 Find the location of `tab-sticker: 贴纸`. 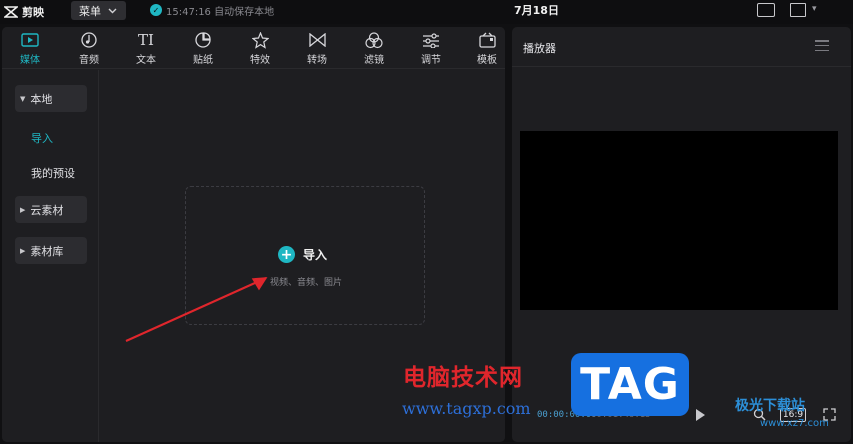

tab-sticker: 贴纸 is located at coordinates (203, 48).